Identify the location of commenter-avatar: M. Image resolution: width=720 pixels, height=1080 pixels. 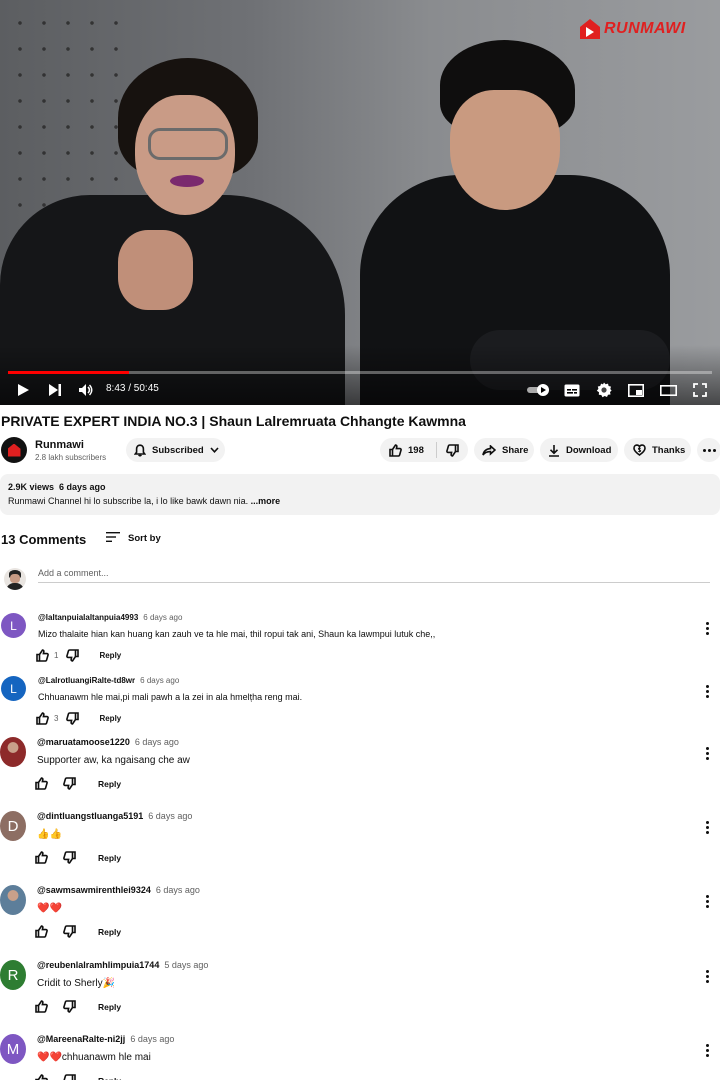
(13, 1049).